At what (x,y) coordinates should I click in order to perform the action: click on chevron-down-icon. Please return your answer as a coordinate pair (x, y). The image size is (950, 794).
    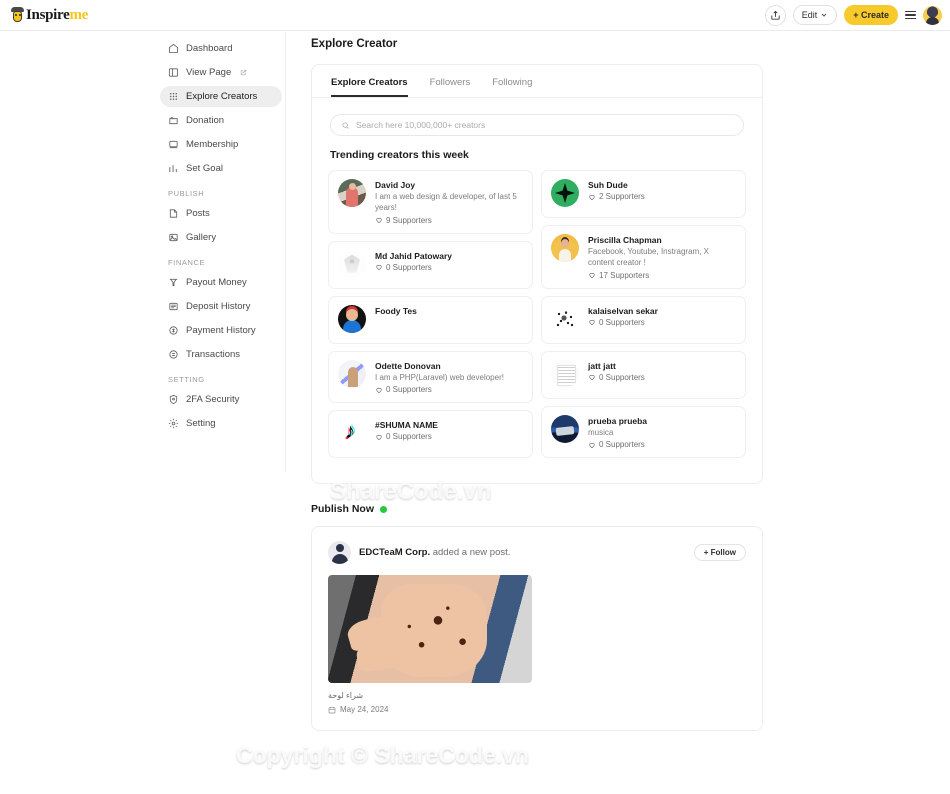
    Looking at the image, I should click on (824, 15).